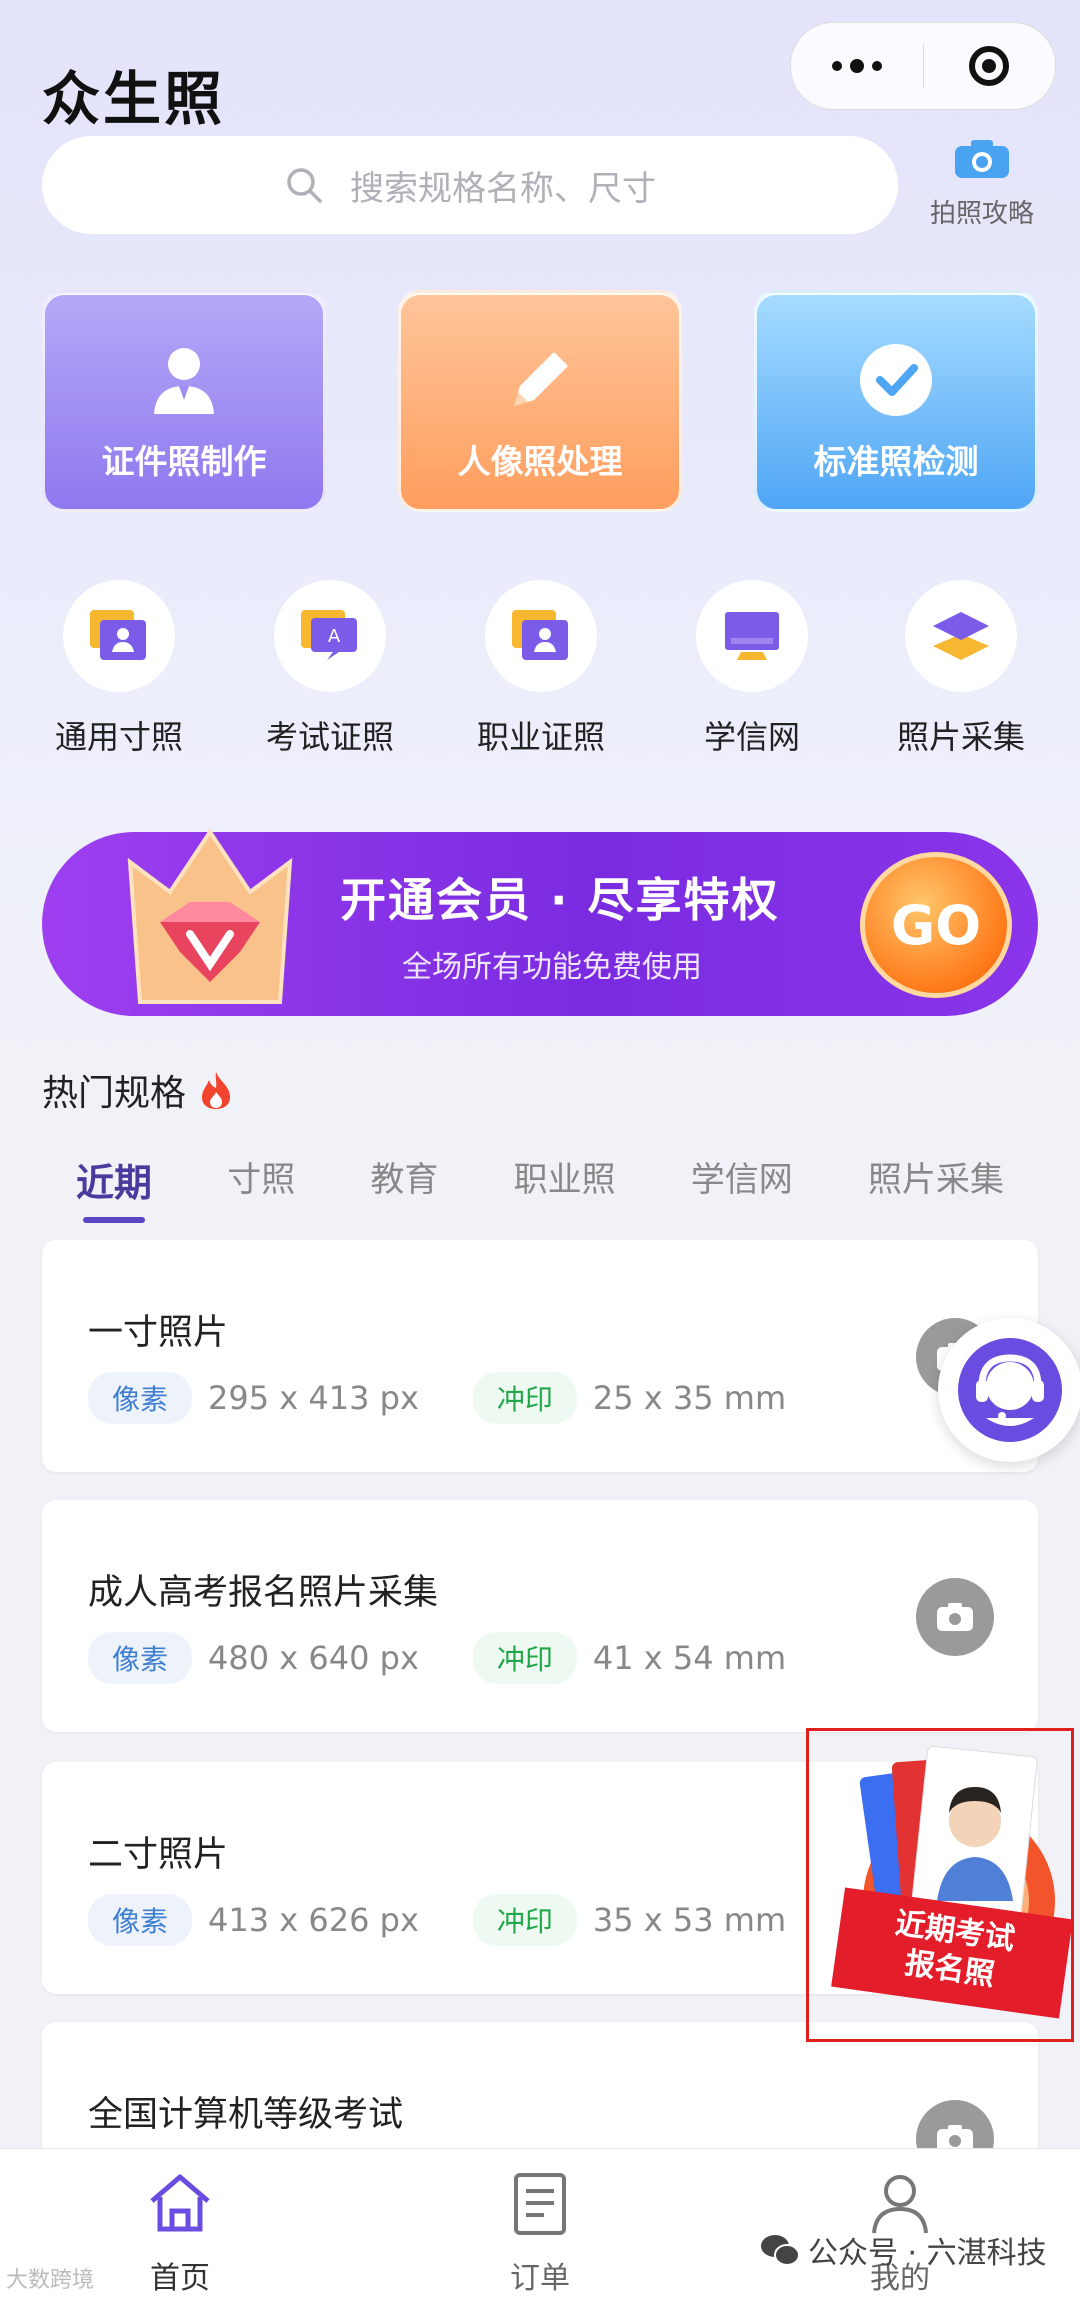 This screenshot has height=2299, width=1080. Describe the element at coordinates (246, 2115) in the screenshot. I see `spec-name: 全国计算机等级考试` at that location.